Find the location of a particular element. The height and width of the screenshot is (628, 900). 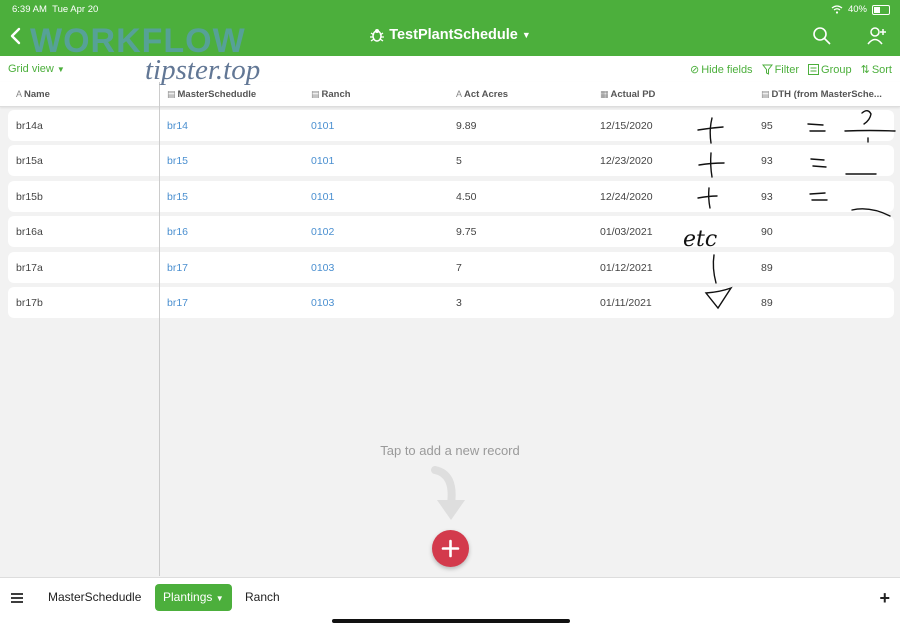

table-row: br16a br16 0102 9.75 01/03/2021 90 is located at coordinates (451, 231).